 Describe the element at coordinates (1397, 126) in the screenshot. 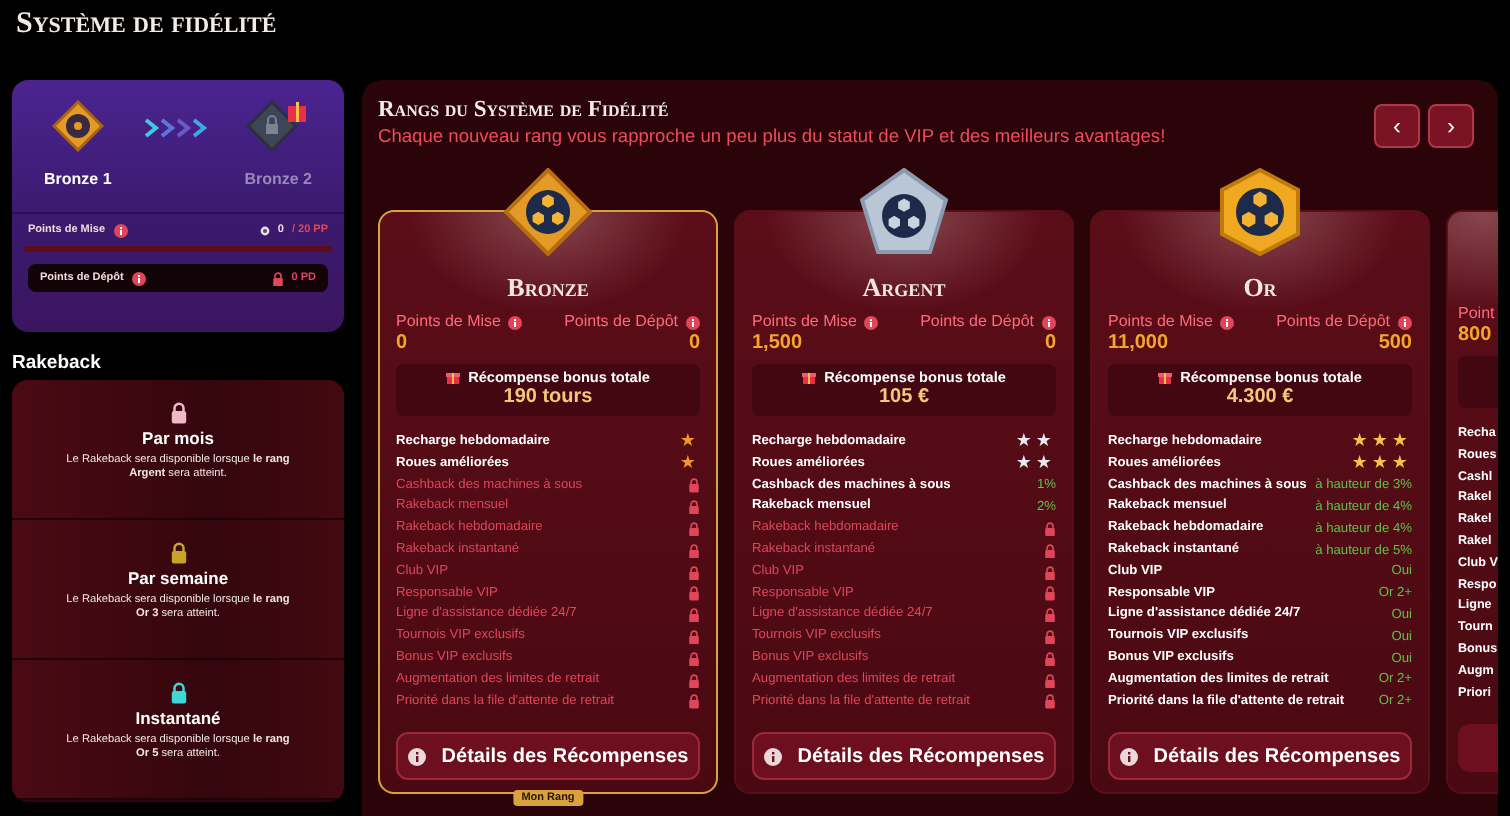

I see `previous-button: ‹` at that location.